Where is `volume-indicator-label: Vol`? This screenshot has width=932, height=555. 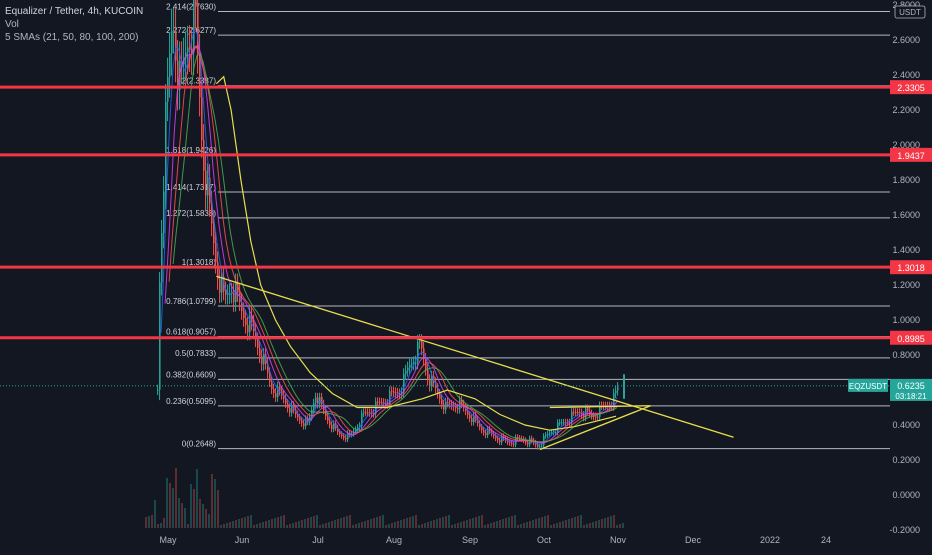
volume-indicator-label: Vol is located at coordinates (74, 24).